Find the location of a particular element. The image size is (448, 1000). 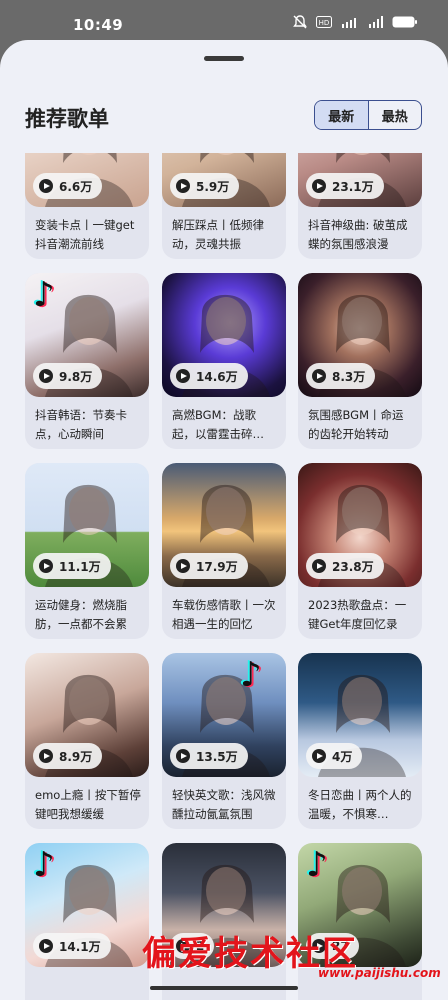

playlist-cover-image: 14.6万 is located at coordinates (224, 335).